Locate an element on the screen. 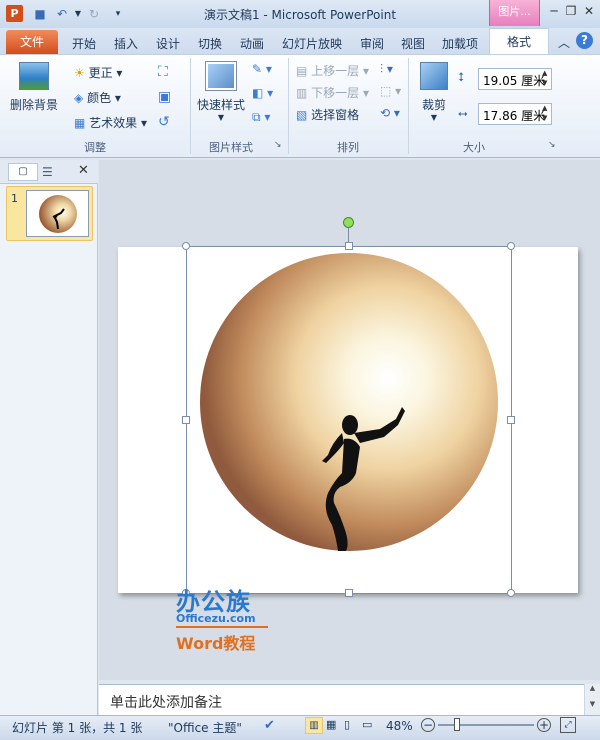 This screenshot has width=600, height=740. slides-tab-icon: ▢ is located at coordinates (23, 172).